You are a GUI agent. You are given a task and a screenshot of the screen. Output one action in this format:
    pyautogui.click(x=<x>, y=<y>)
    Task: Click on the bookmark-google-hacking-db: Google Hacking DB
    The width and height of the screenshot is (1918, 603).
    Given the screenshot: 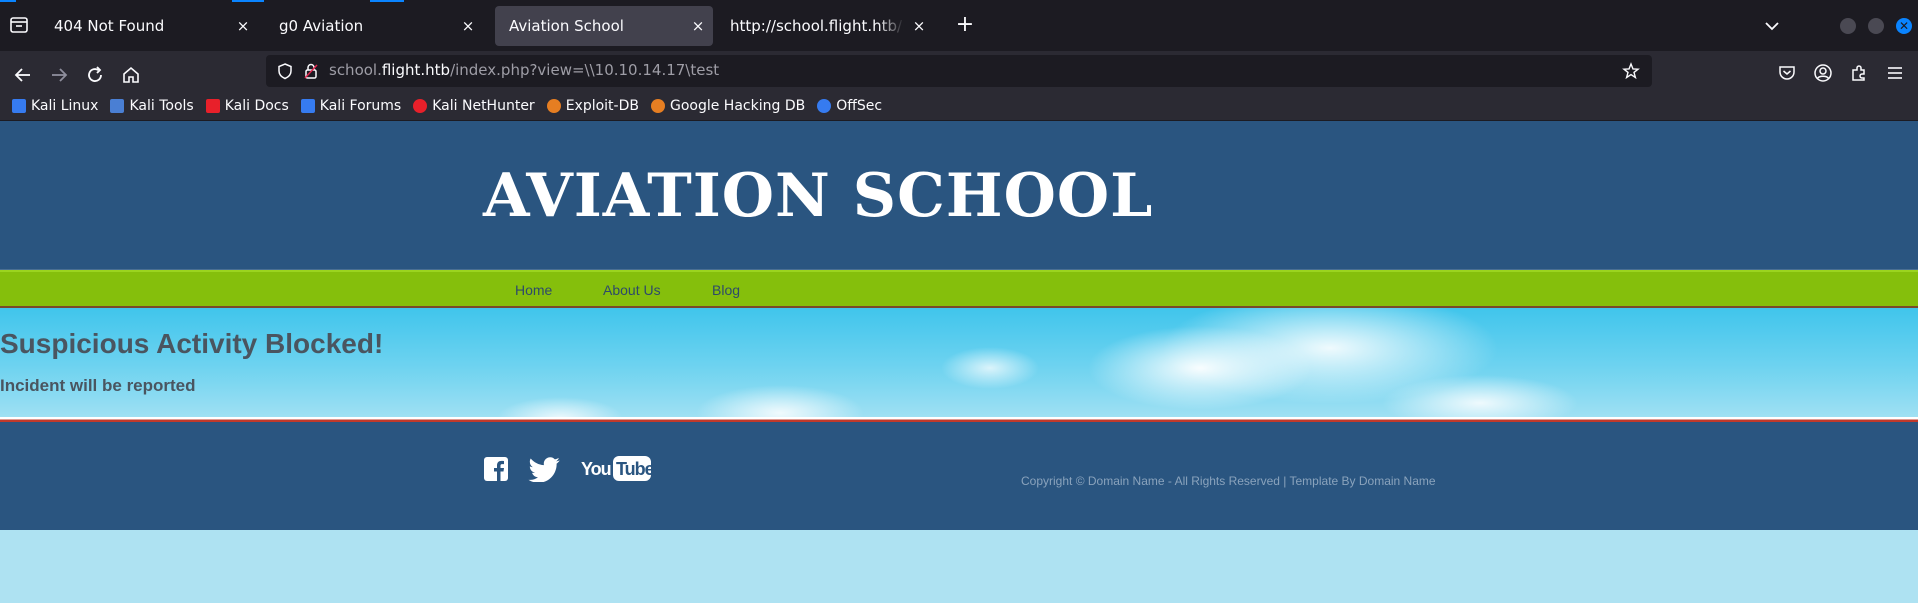 What is the action you would take?
    pyautogui.click(x=728, y=106)
    